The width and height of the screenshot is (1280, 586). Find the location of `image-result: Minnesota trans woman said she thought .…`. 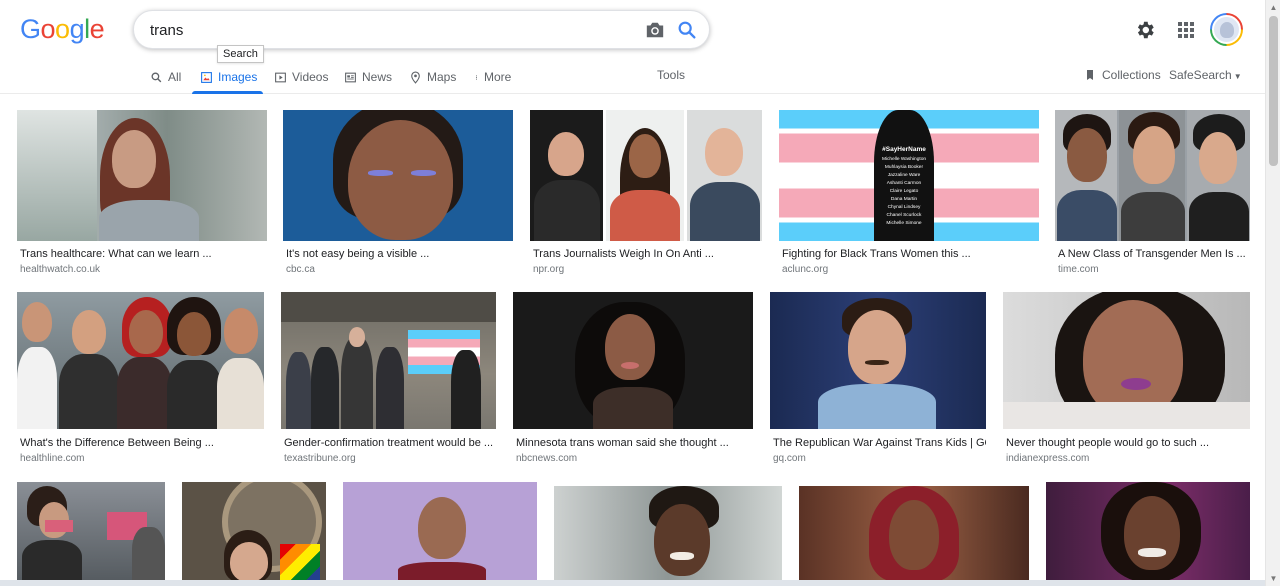

image-result: Minnesota trans woman said she thought .… is located at coordinates (633, 378).